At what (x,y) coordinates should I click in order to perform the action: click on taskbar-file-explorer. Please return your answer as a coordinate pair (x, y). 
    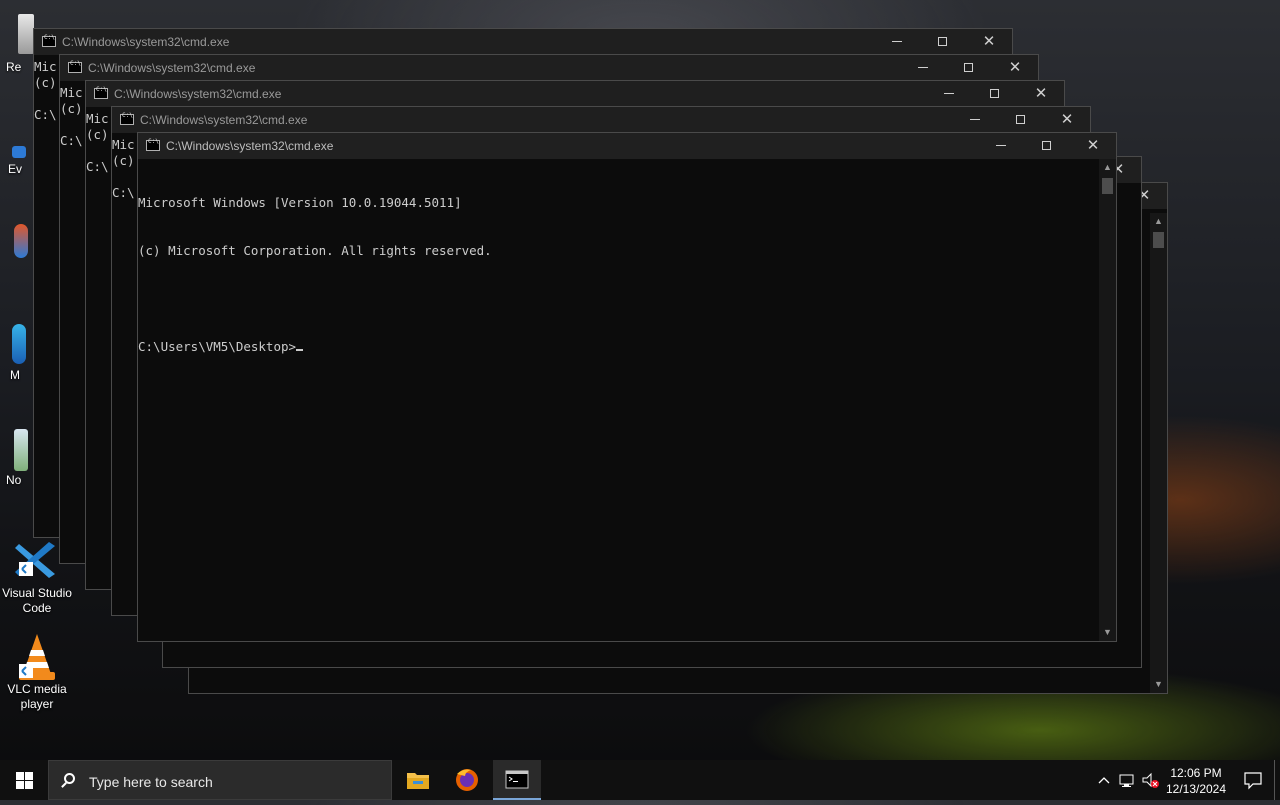
    Looking at the image, I should click on (418, 780).